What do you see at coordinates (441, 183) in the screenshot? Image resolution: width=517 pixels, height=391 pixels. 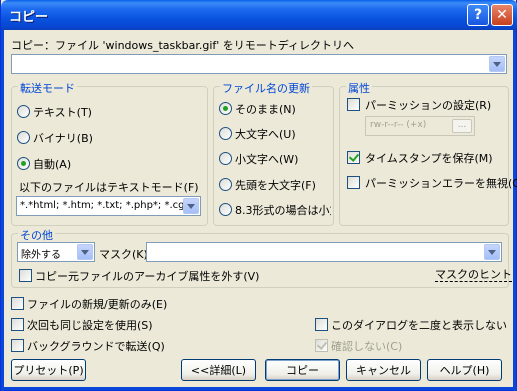 I see `ignore-permission-errors-label: パーミッションエラーを無視(O)` at bounding box center [441, 183].